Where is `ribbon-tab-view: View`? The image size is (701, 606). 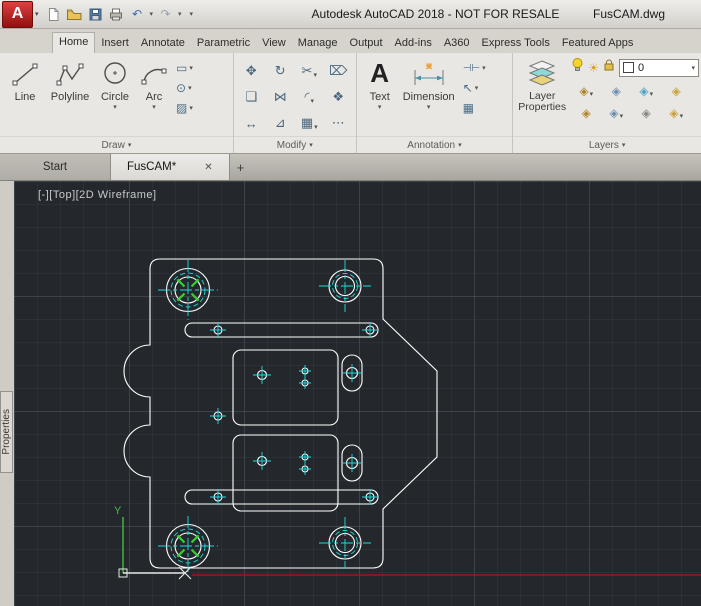
ribbon-tab-view: View is located at coordinates (274, 43).